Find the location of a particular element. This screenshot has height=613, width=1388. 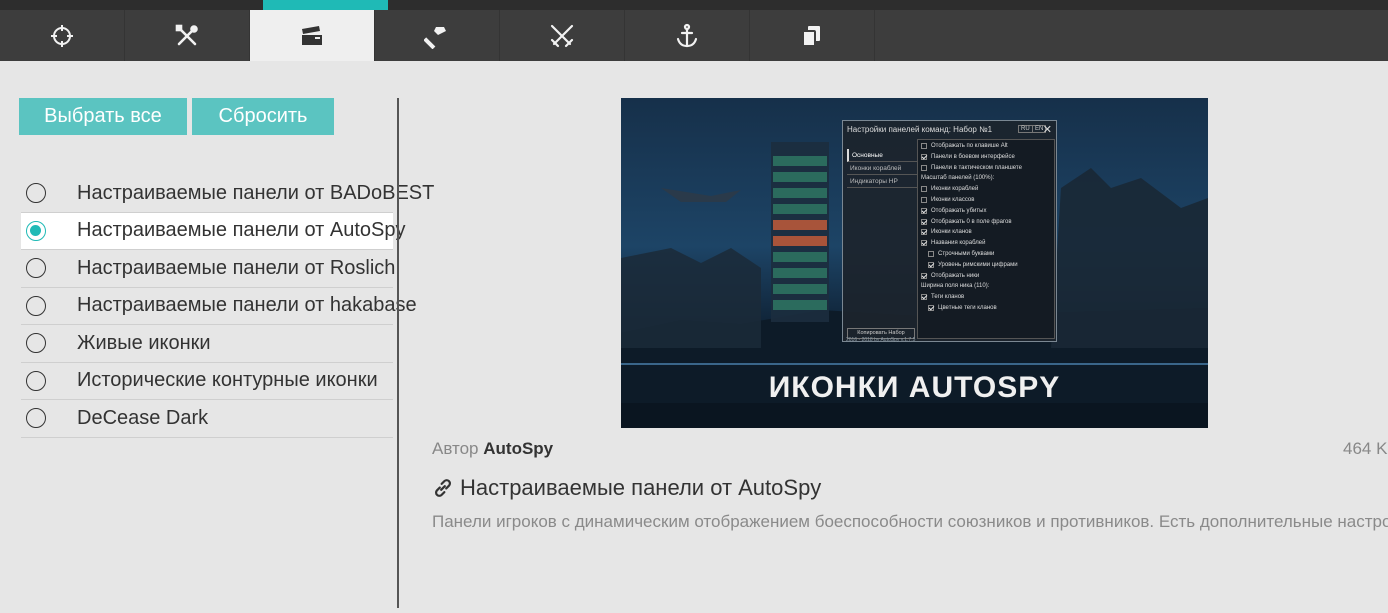

mod-item-label: Исторические контурные иконки is located at coordinates (227, 380).